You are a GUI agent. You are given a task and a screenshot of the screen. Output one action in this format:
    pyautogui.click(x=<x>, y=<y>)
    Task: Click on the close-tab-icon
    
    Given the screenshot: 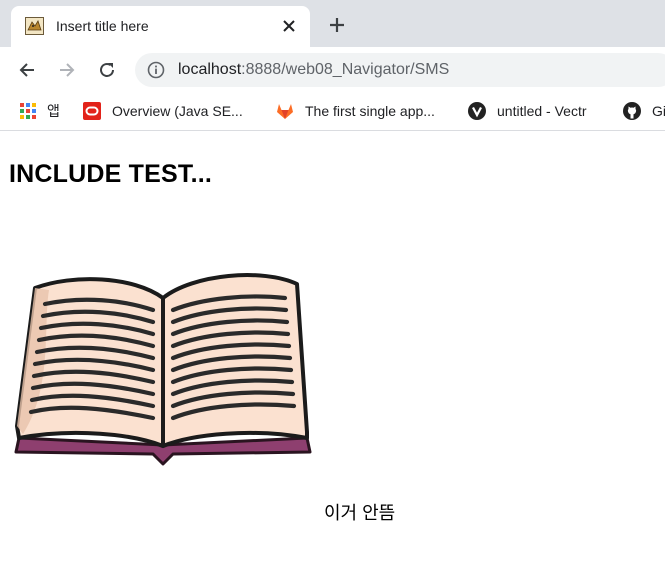 What is the action you would take?
    pyautogui.click(x=289, y=26)
    